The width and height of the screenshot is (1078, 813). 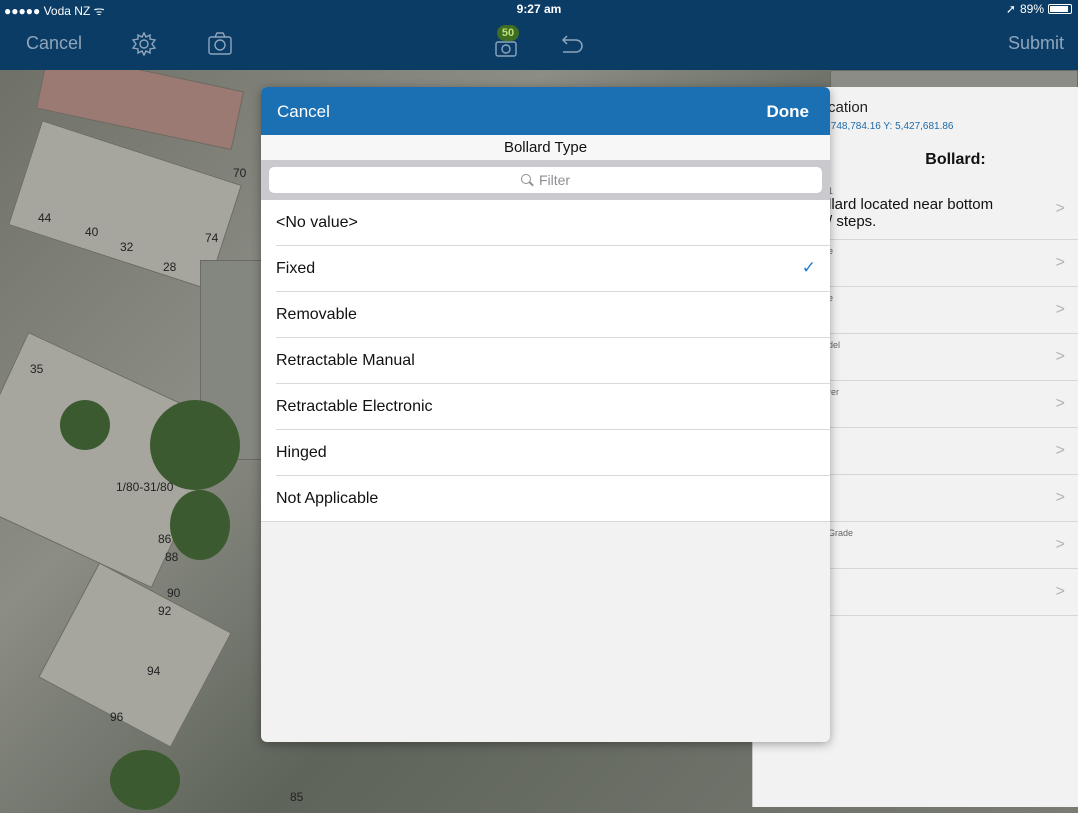 I want to click on photo-count-badge: 50, so click(x=508, y=33).